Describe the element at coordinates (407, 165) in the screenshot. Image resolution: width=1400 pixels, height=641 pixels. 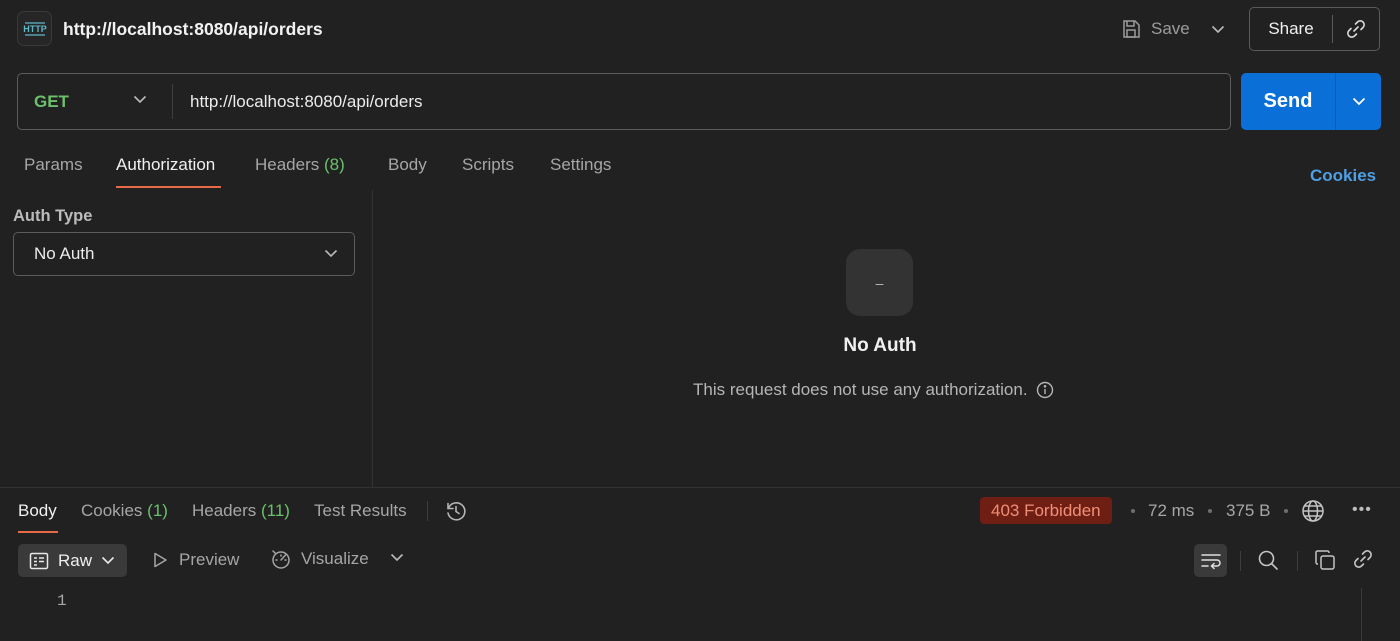
I see `tab-body: Body` at that location.